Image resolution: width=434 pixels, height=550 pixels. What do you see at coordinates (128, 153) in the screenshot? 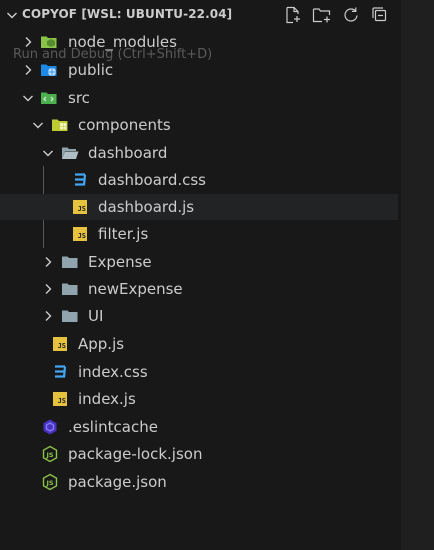
I see `tree-item-label: dashboard` at bounding box center [128, 153].